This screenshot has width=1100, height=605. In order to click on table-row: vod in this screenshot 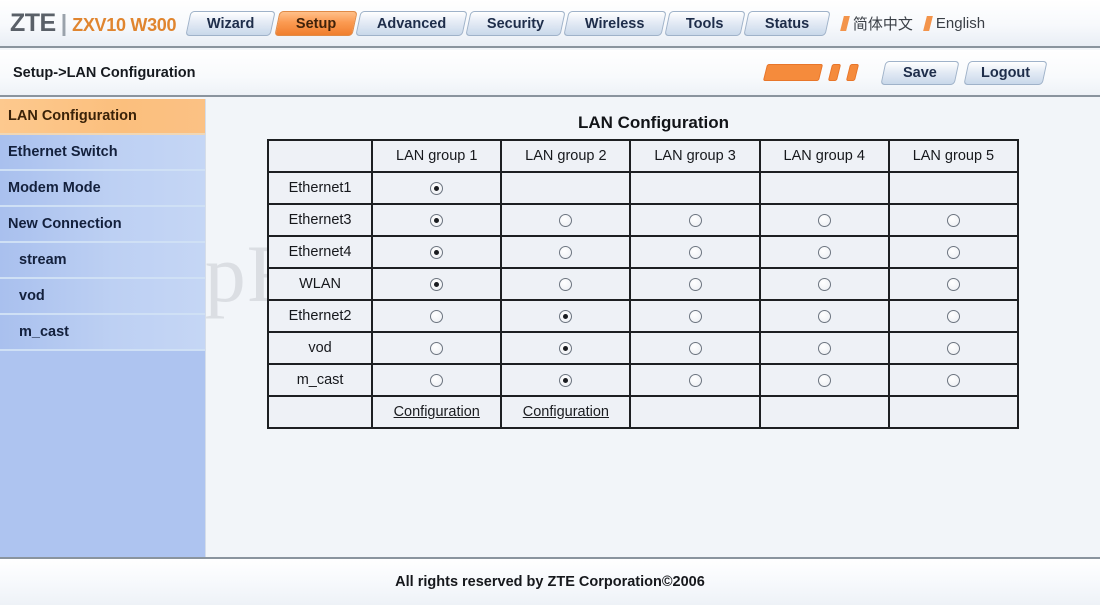, I will do `click(643, 348)`.